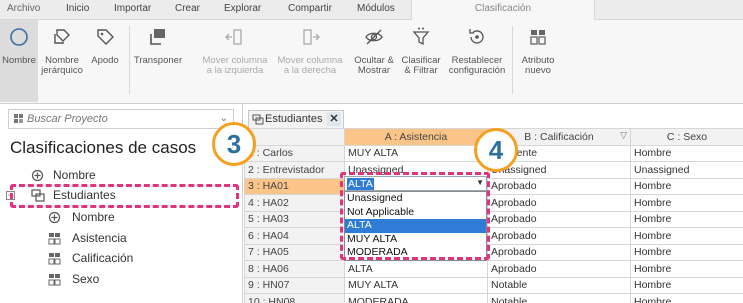 This screenshot has width=743, height=303. What do you see at coordinates (120, 176) in the screenshot?
I see `tree-item-nombre: Nombre` at bounding box center [120, 176].